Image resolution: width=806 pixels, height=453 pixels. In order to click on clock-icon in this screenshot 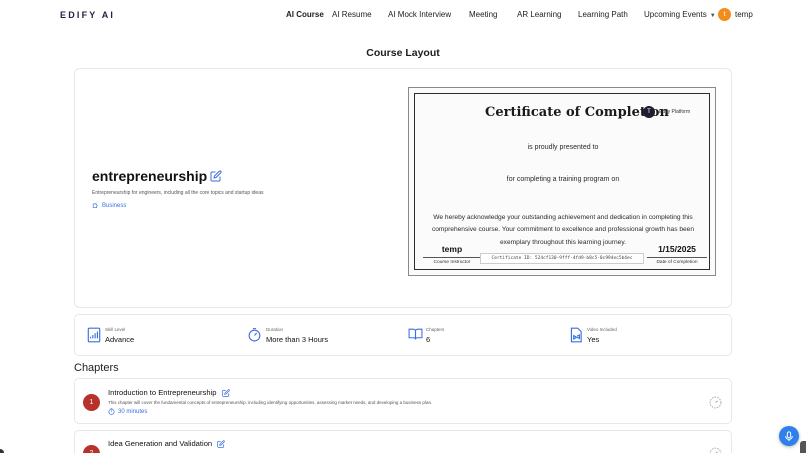, I will do `click(111, 411)`.